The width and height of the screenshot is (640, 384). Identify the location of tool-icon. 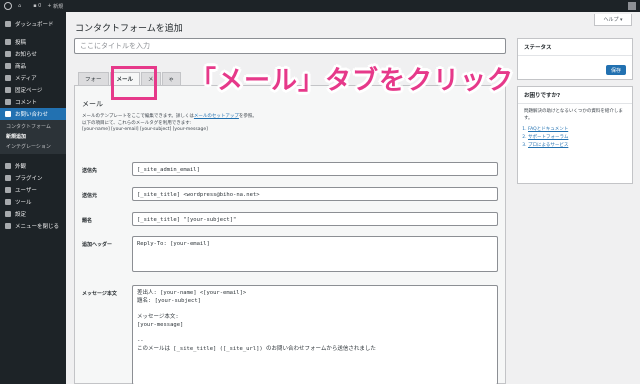
(8, 202).